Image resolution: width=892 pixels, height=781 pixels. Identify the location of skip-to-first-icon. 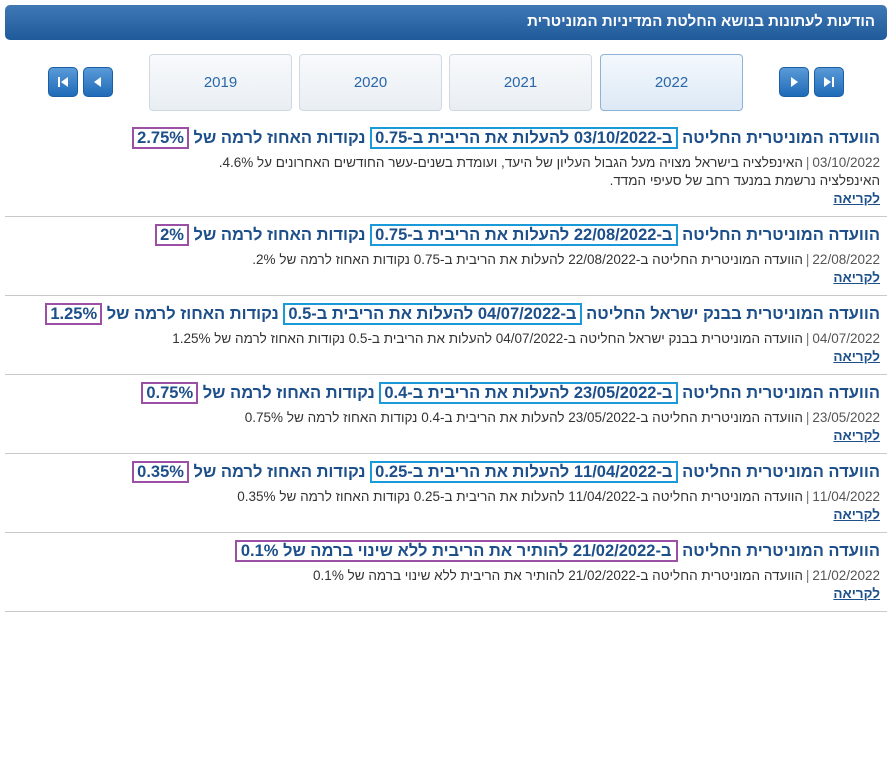
(63, 82).